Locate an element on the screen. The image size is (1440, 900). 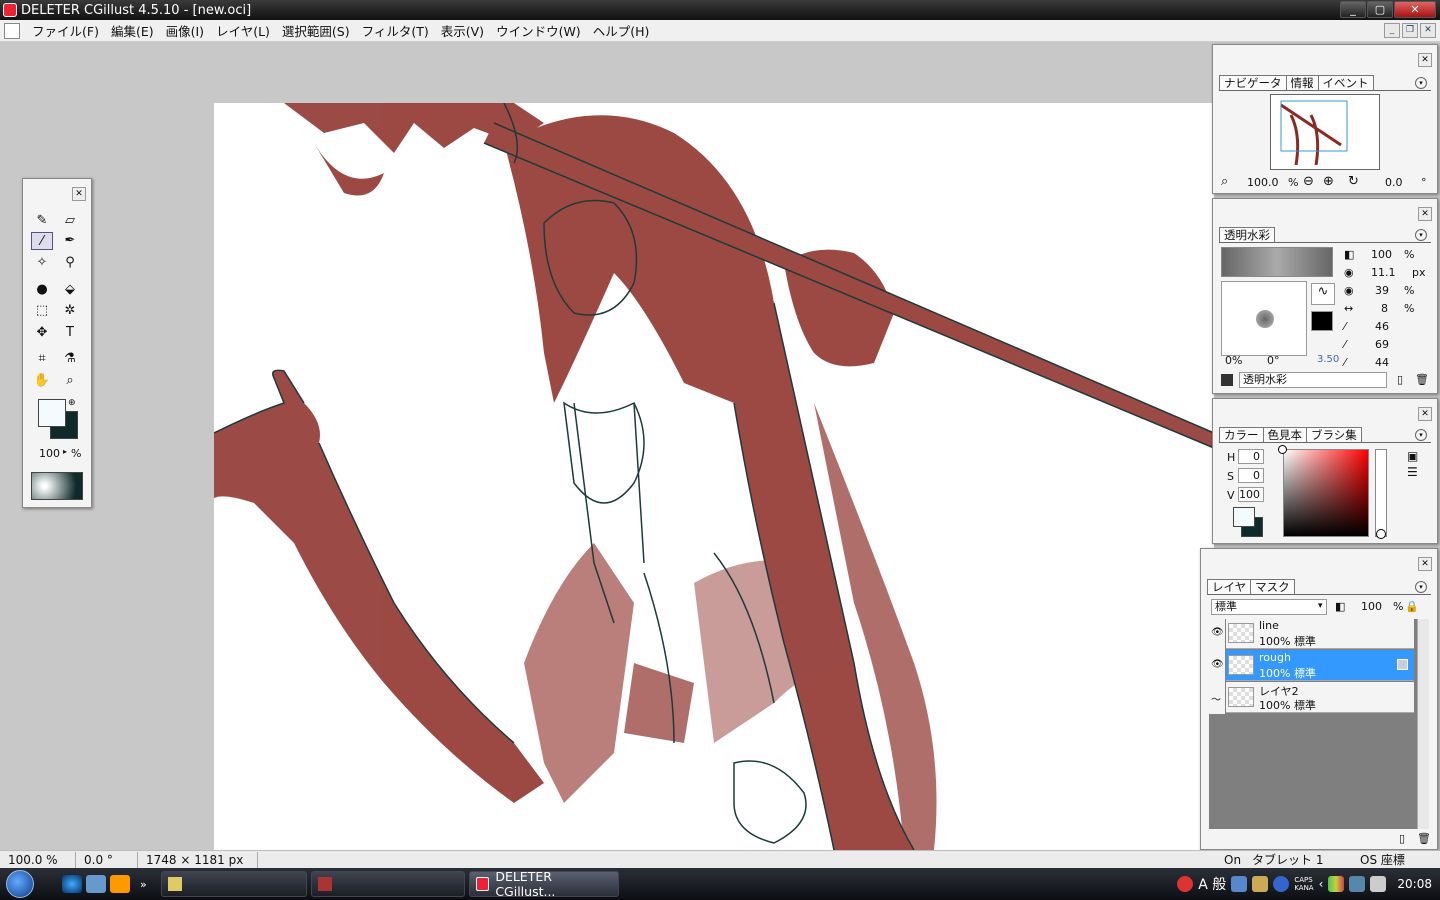
doc-minimize-button: _ is located at coordinates (1392, 30).